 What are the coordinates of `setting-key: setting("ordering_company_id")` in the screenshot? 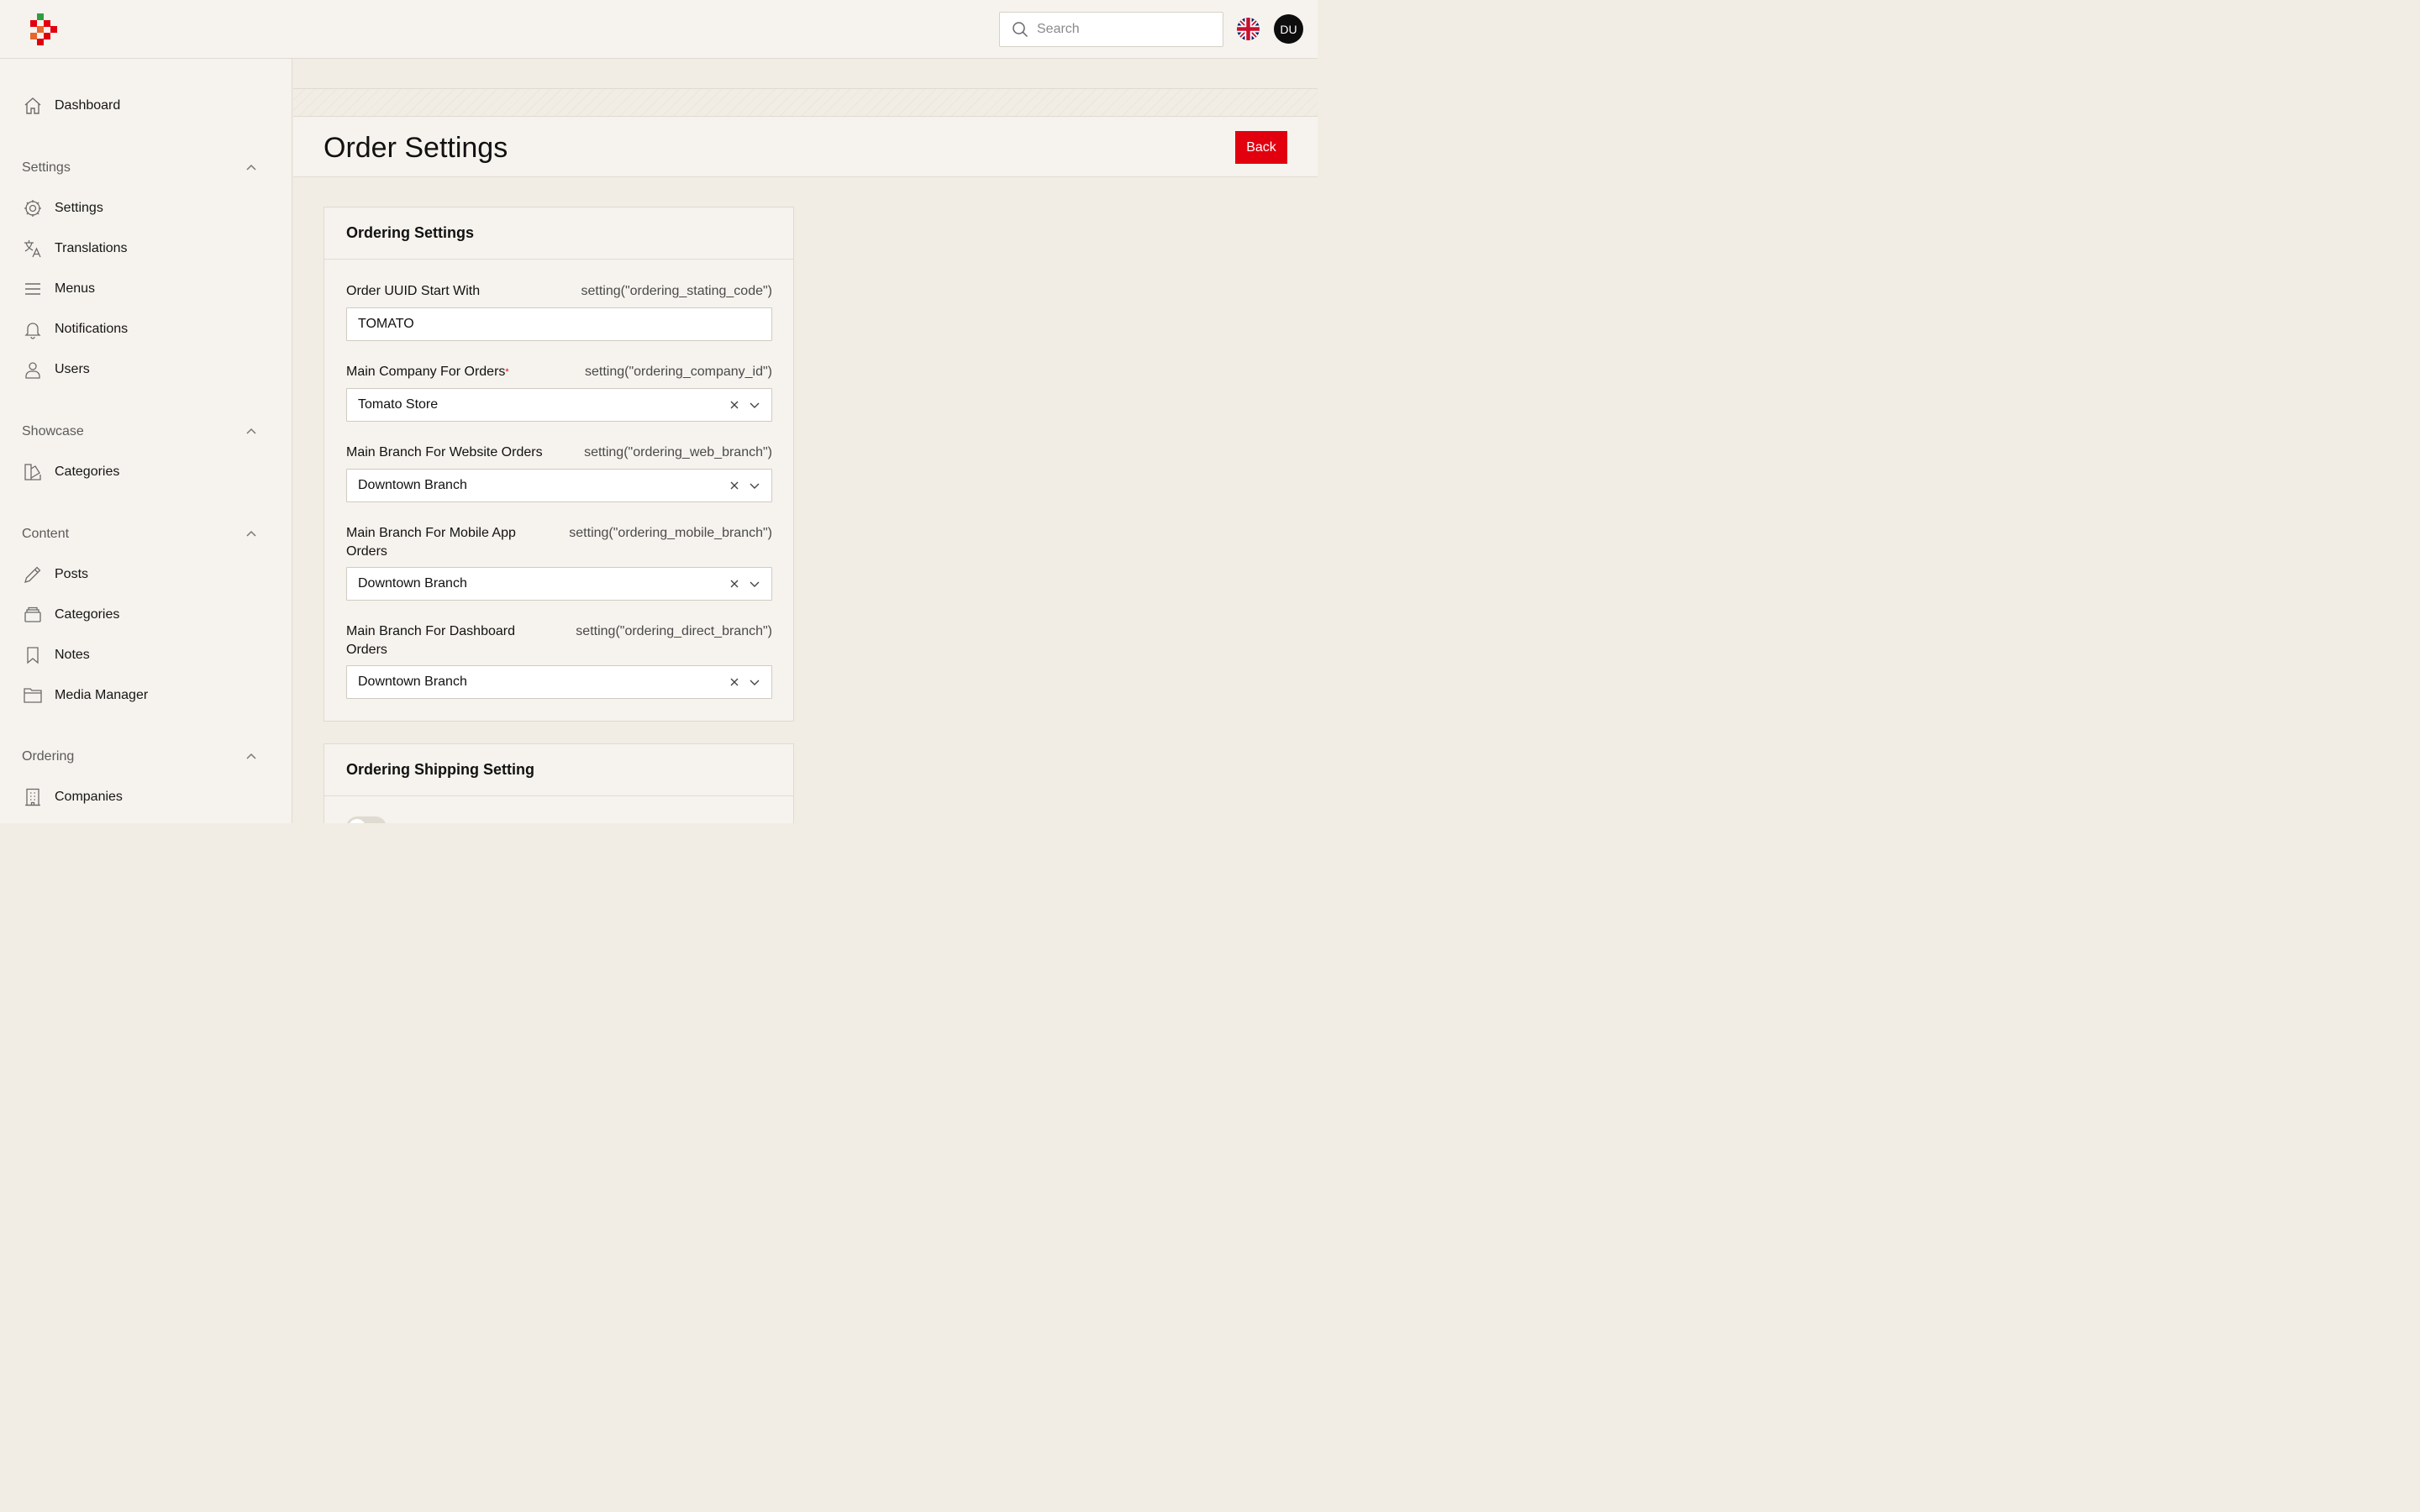 It's located at (678, 372).